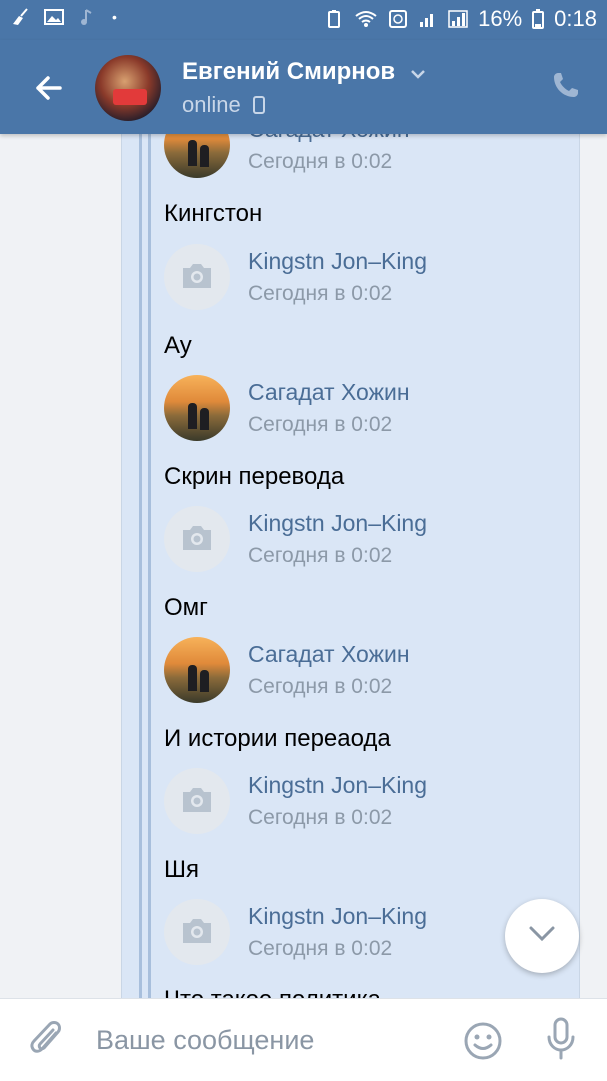 This screenshot has width=607, height=1081. What do you see at coordinates (54, 17) in the screenshot?
I see `image-icon` at bounding box center [54, 17].